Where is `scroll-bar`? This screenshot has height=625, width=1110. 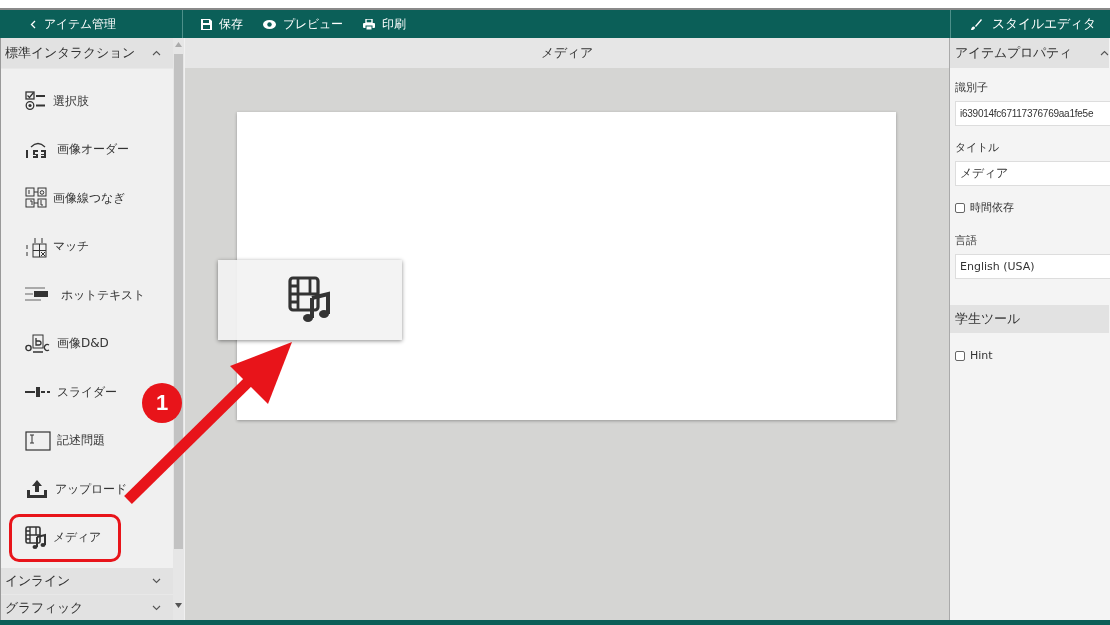 scroll-bar is located at coordinates (178, 329).